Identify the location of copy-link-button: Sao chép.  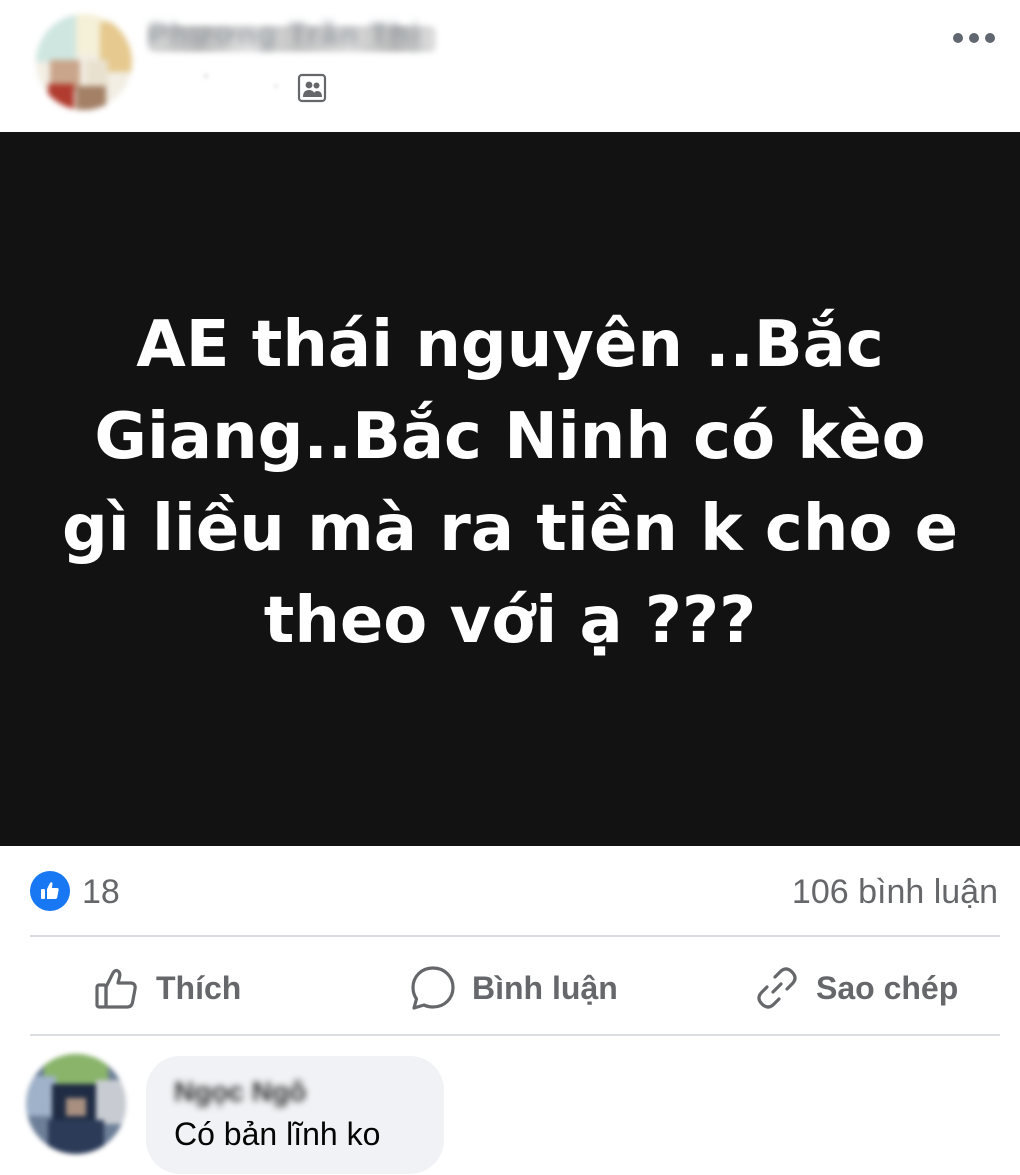
(855, 988).